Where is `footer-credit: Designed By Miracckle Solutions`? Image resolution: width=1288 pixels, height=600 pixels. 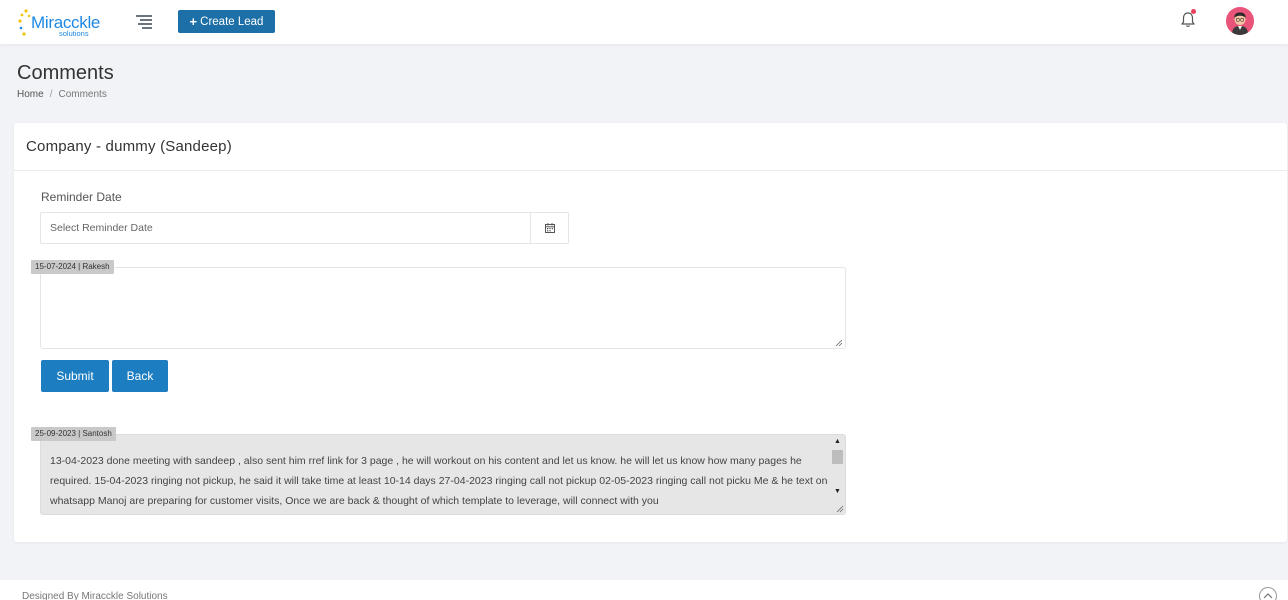 footer-credit: Designed By Miracckle Solutions is located at coordinates (95, 595).